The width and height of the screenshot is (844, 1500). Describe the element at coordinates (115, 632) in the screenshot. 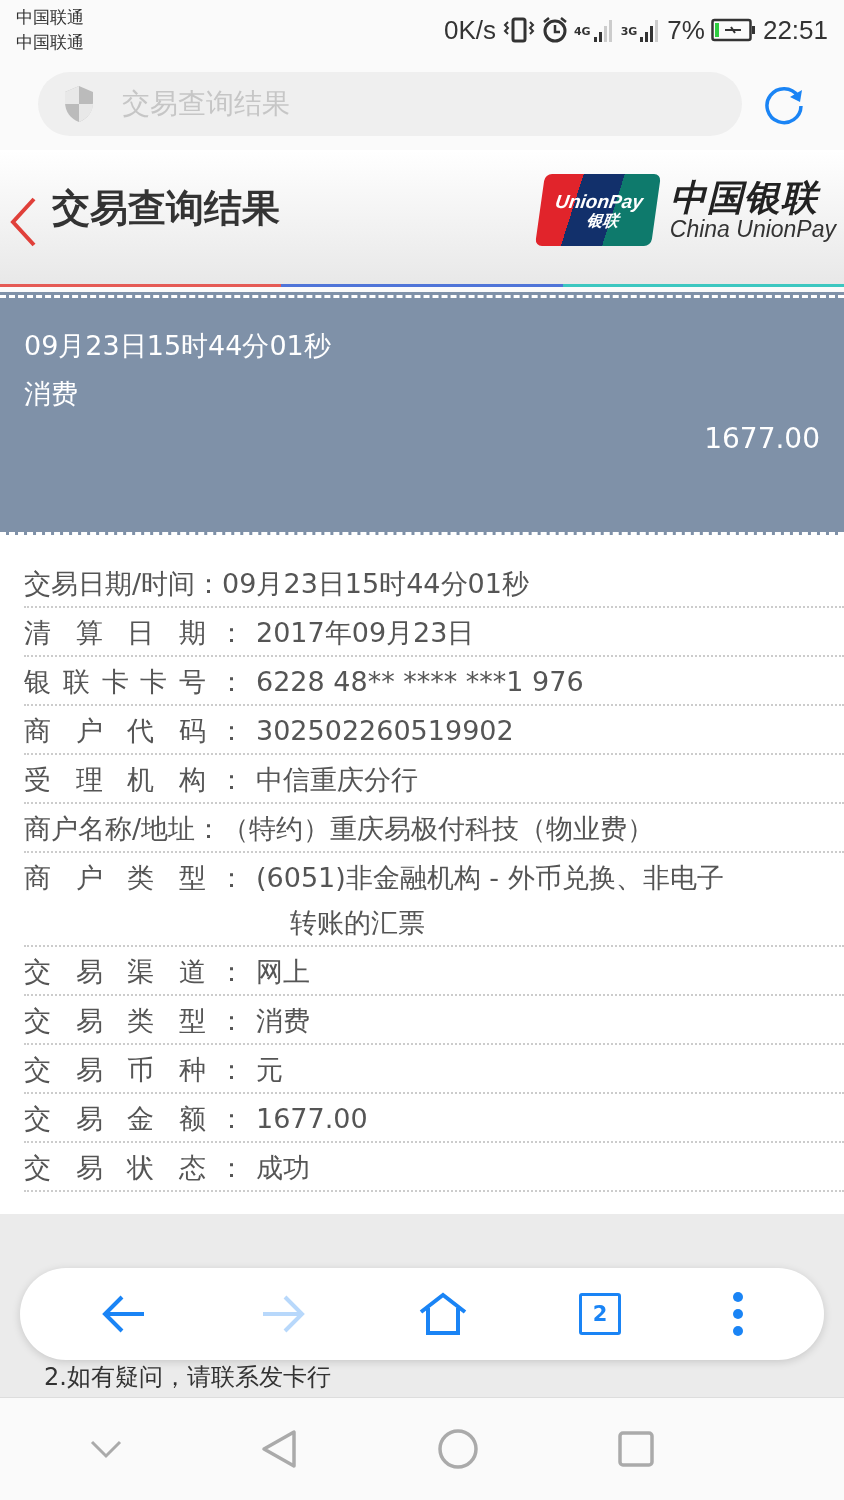

I see `field-label: 清算日期` at that location.